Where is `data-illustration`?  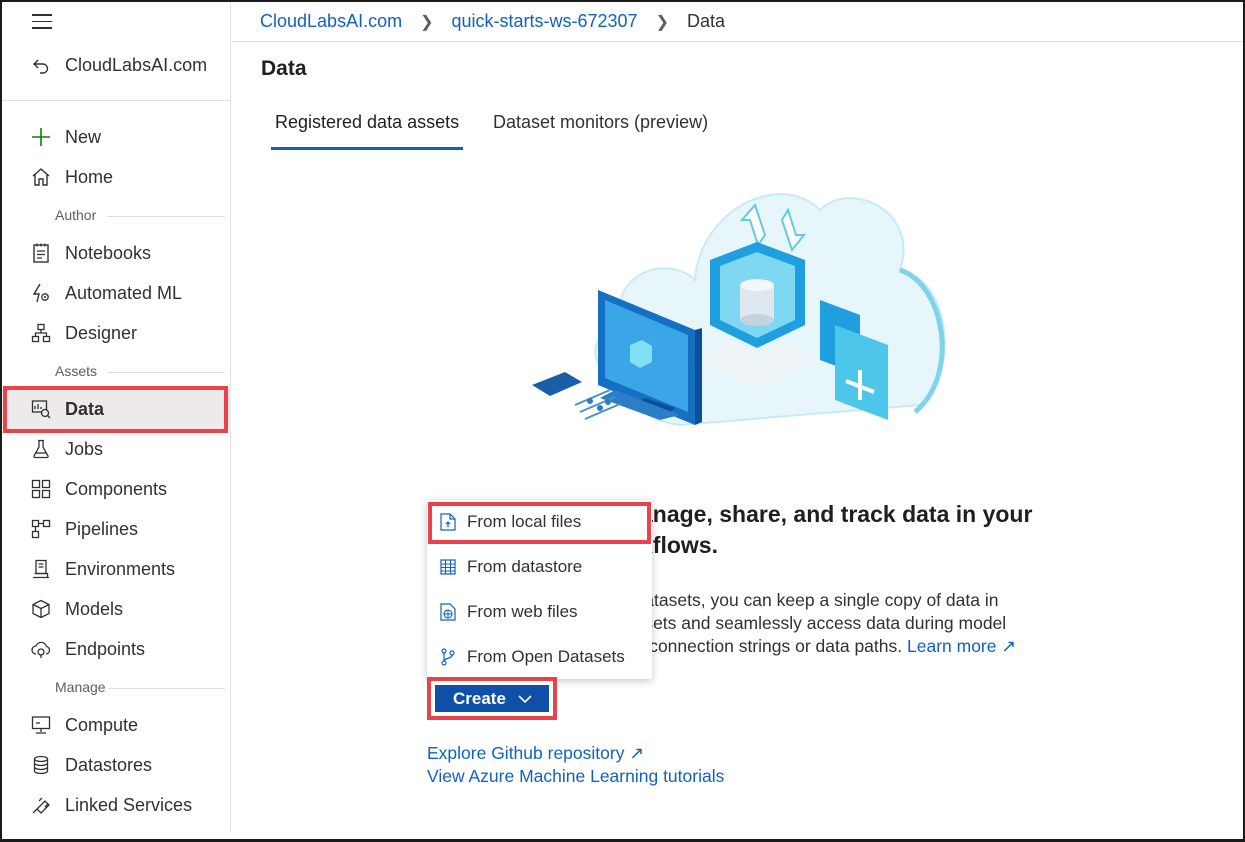 data-illustration is located at coordinates (740, 295).